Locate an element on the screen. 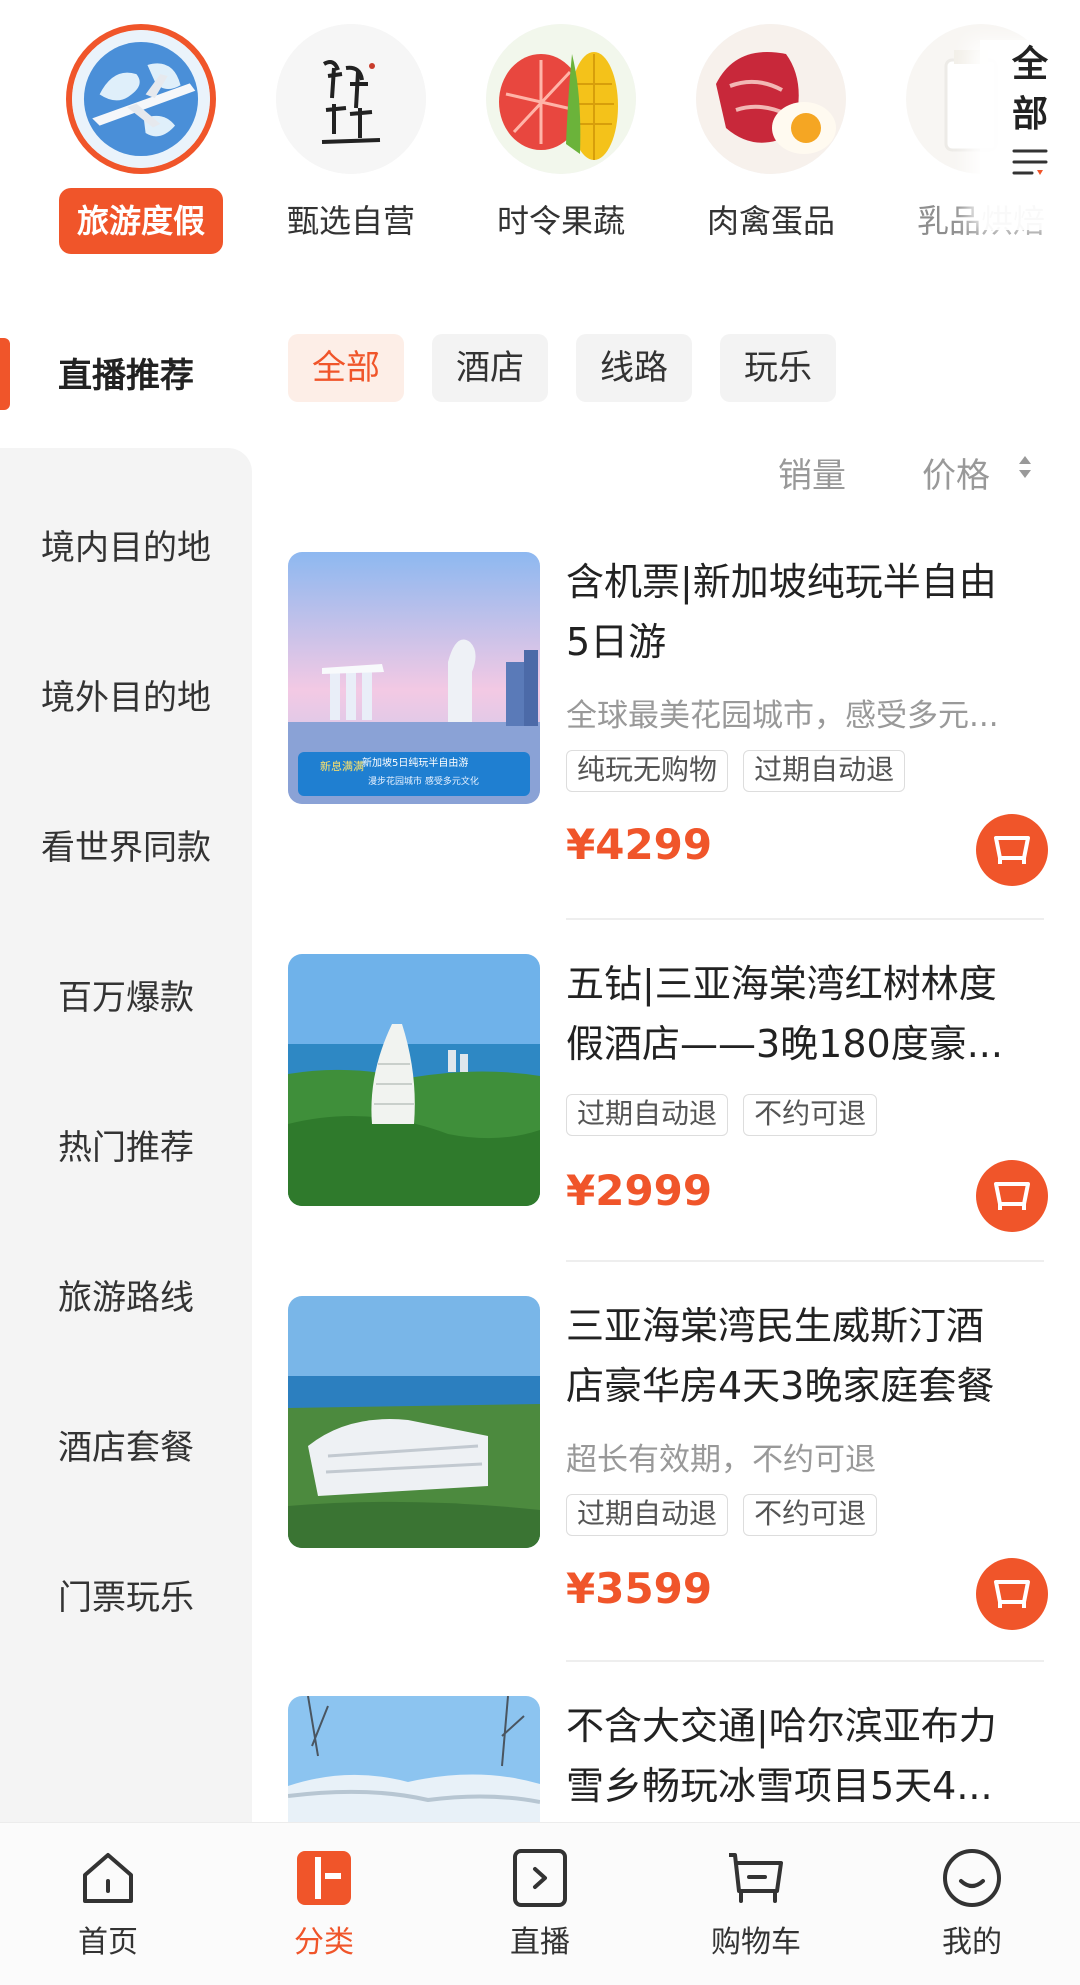  sort-arrows-icon is located at coordinates (1025, 467).